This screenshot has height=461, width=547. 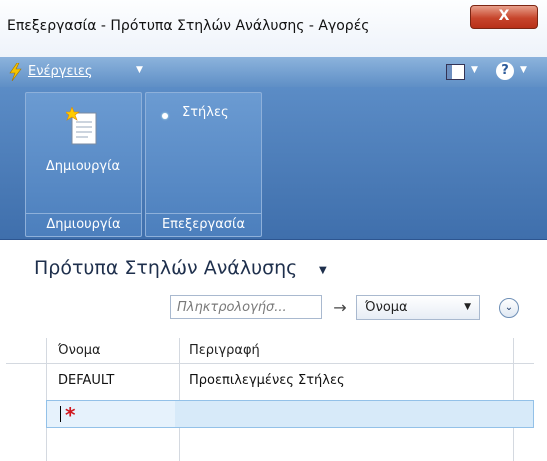 I want to click on layout-icon, so click(x=455, y=72).